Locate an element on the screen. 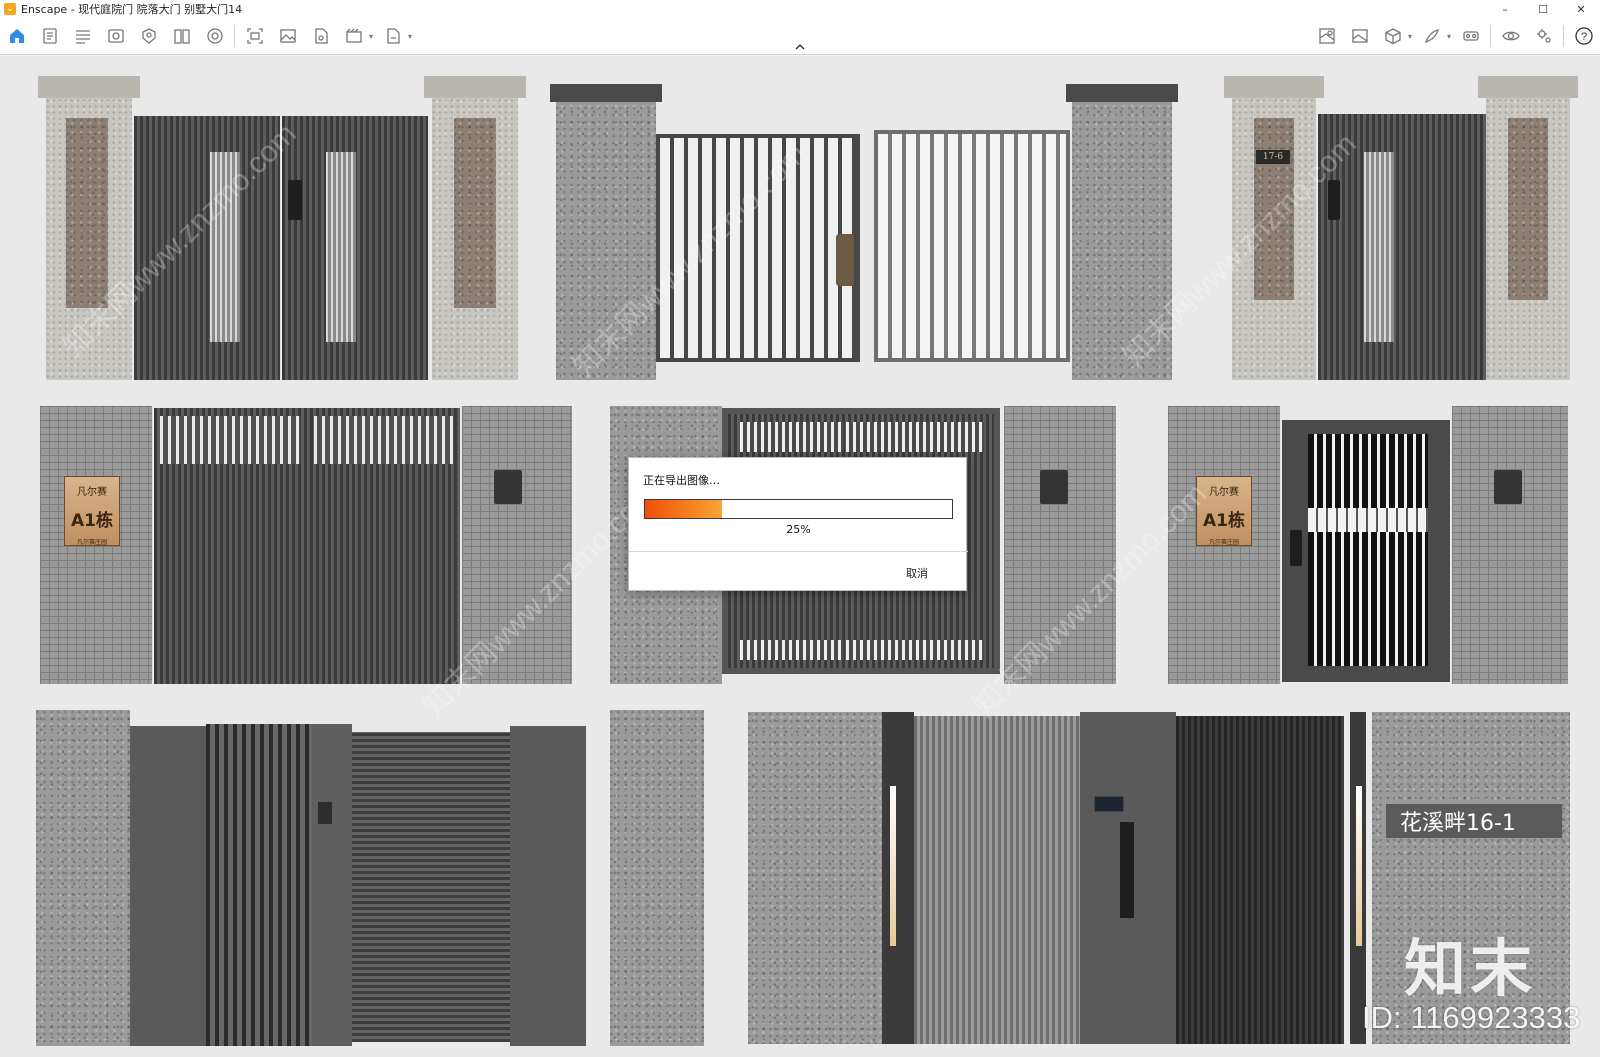  gate-handle is located at coordinates (845, 260).